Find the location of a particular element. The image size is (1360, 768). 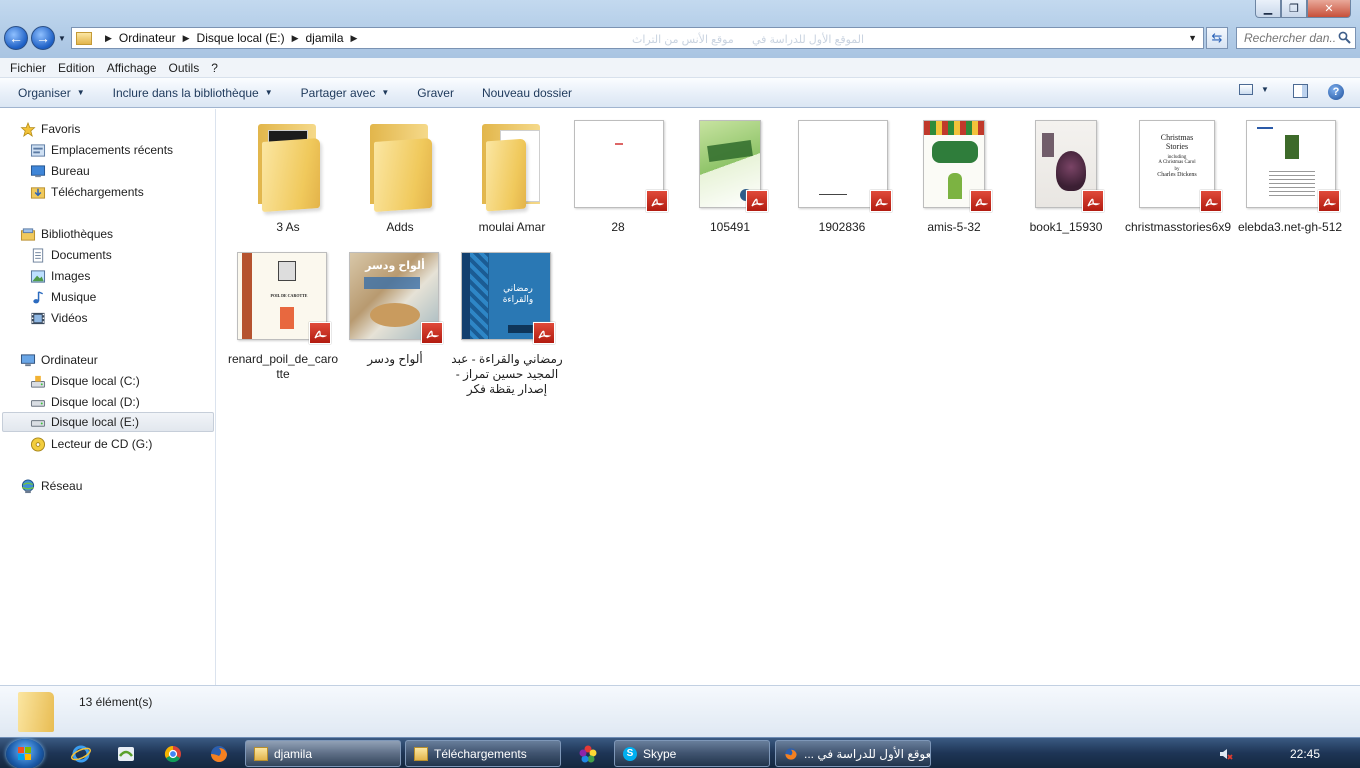

refresh-button: ⇆ is located at coordinates (1217, 38).